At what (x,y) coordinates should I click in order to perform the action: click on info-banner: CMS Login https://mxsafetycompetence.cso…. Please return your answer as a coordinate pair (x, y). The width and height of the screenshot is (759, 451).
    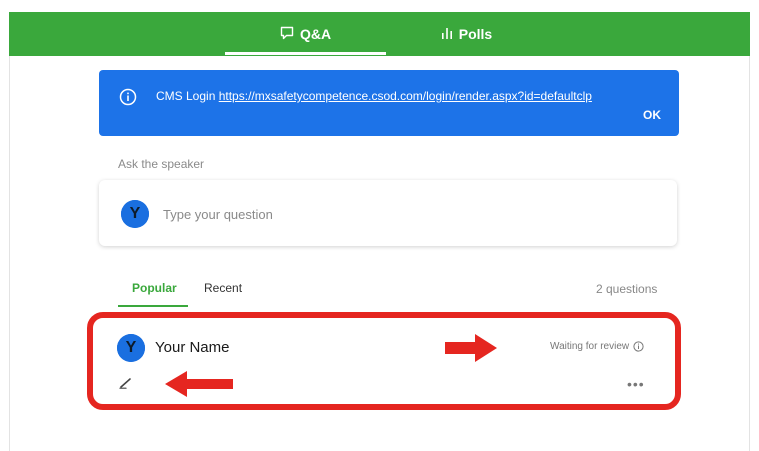
    Looking at the image, I should click on (389, 103).